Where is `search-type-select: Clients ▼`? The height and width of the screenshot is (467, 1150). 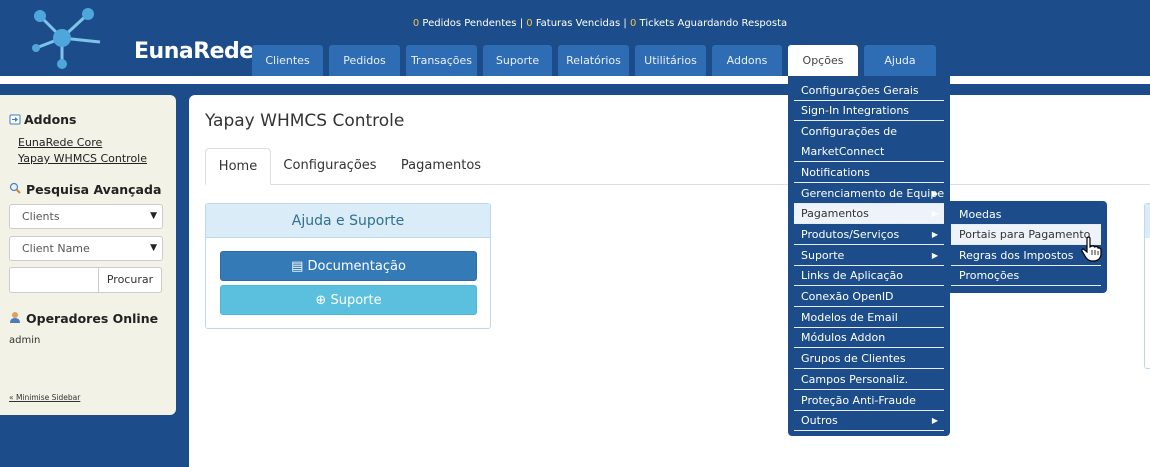 search-type-select: Clients ▼ is located at coordinates (86, 216).